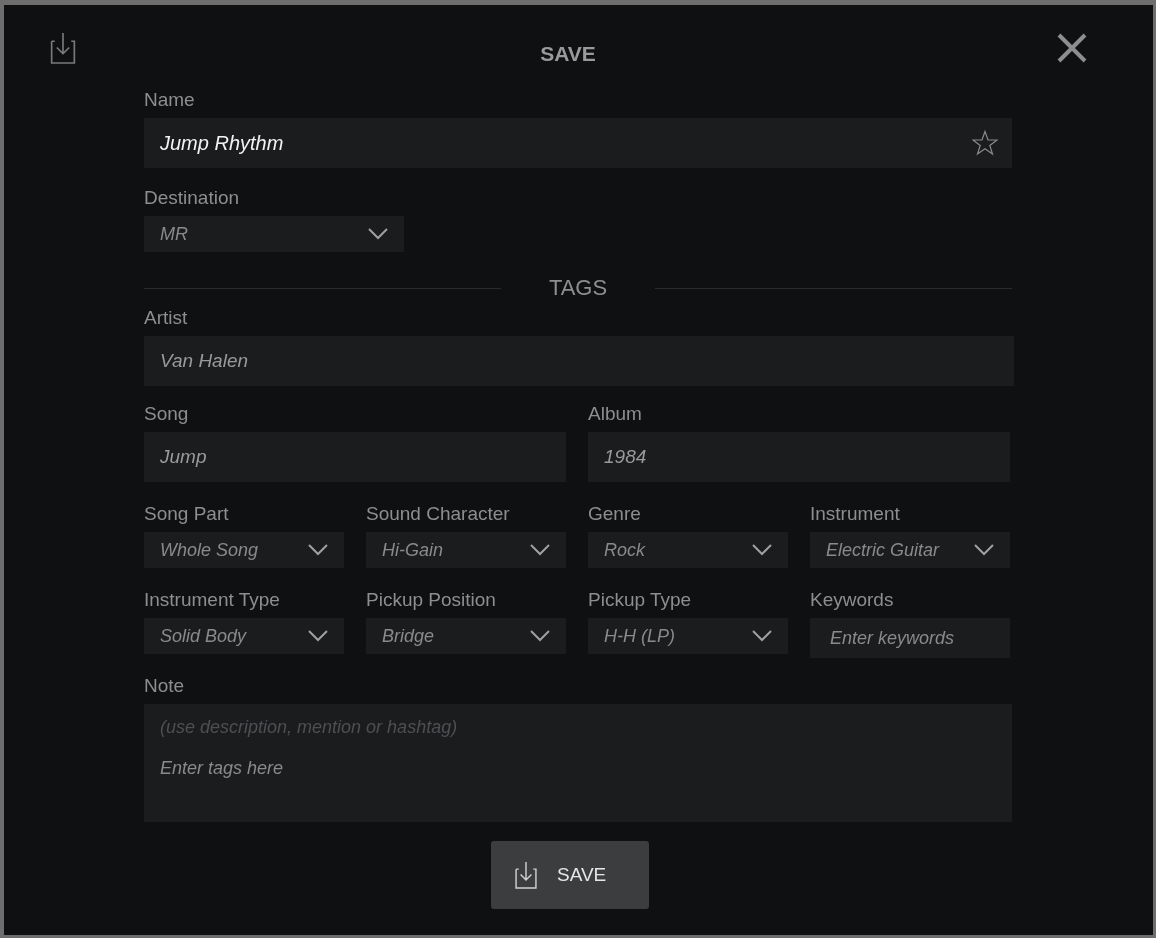 This screenshot has width=1156, height=938. I want to click on download-icon, so click(526, 875).